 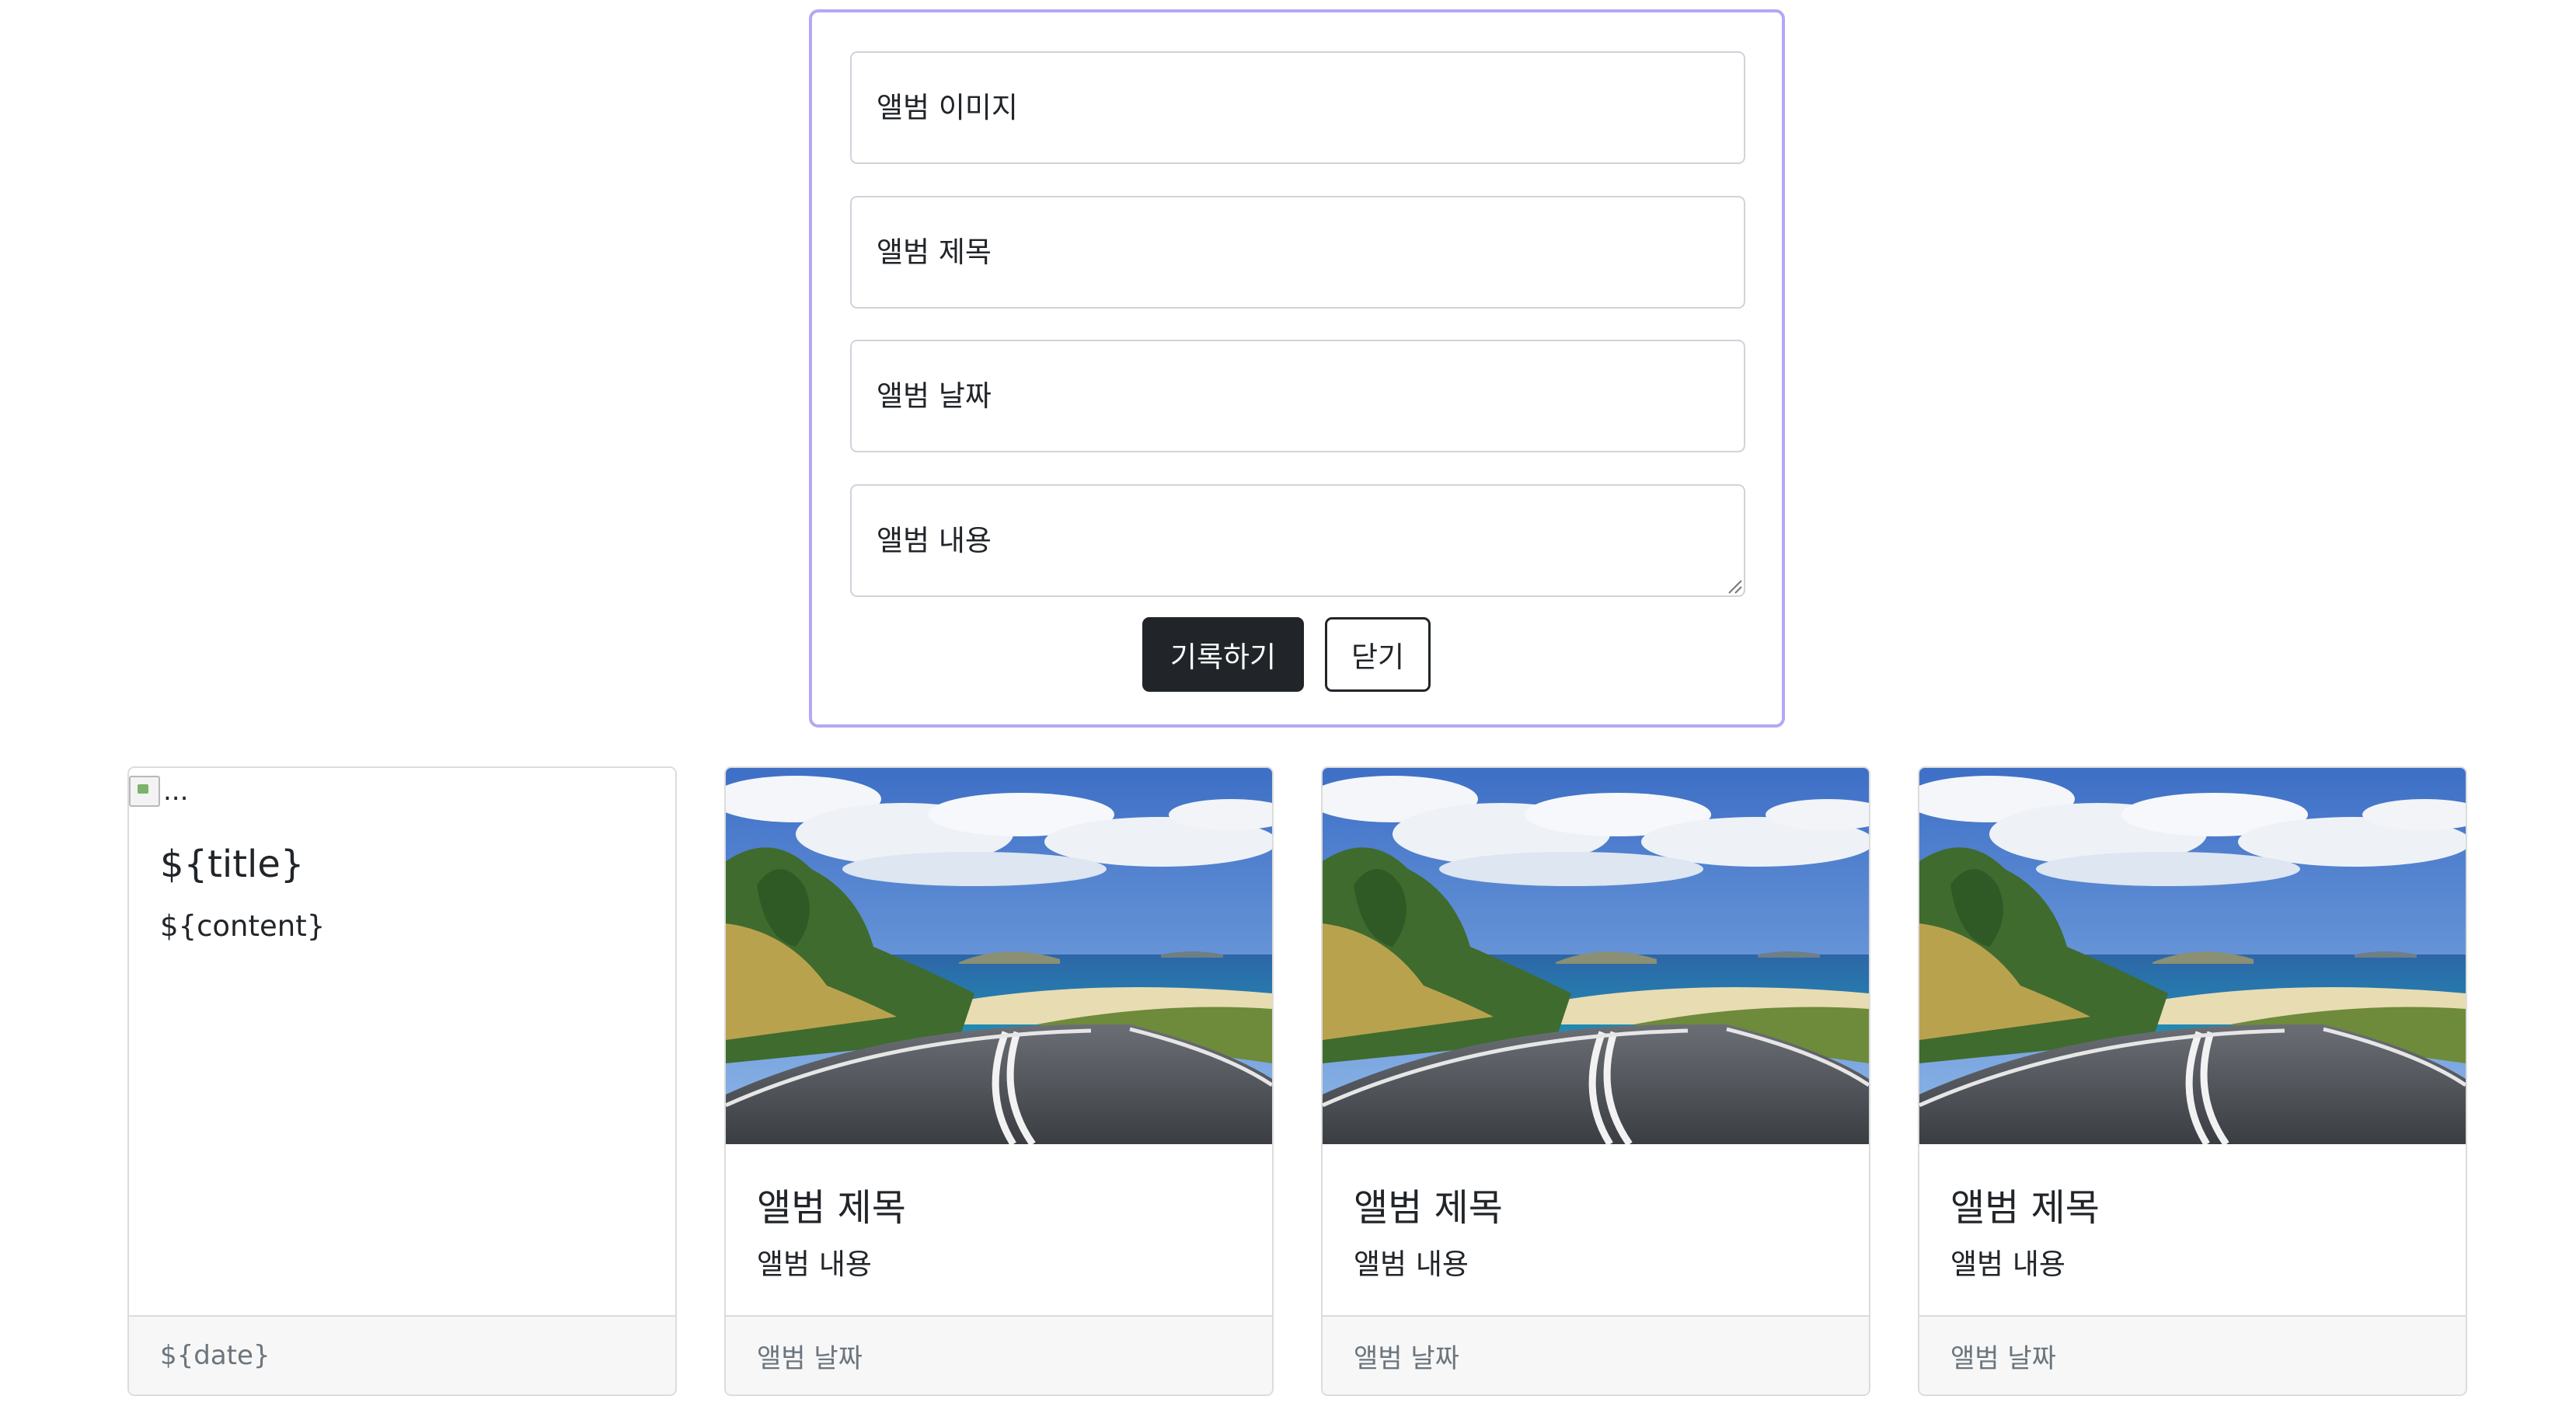 What do you see at coordinates (1297, 252) in the screenshot?
I see `album-title-input` at bounding box center [1297, 252].